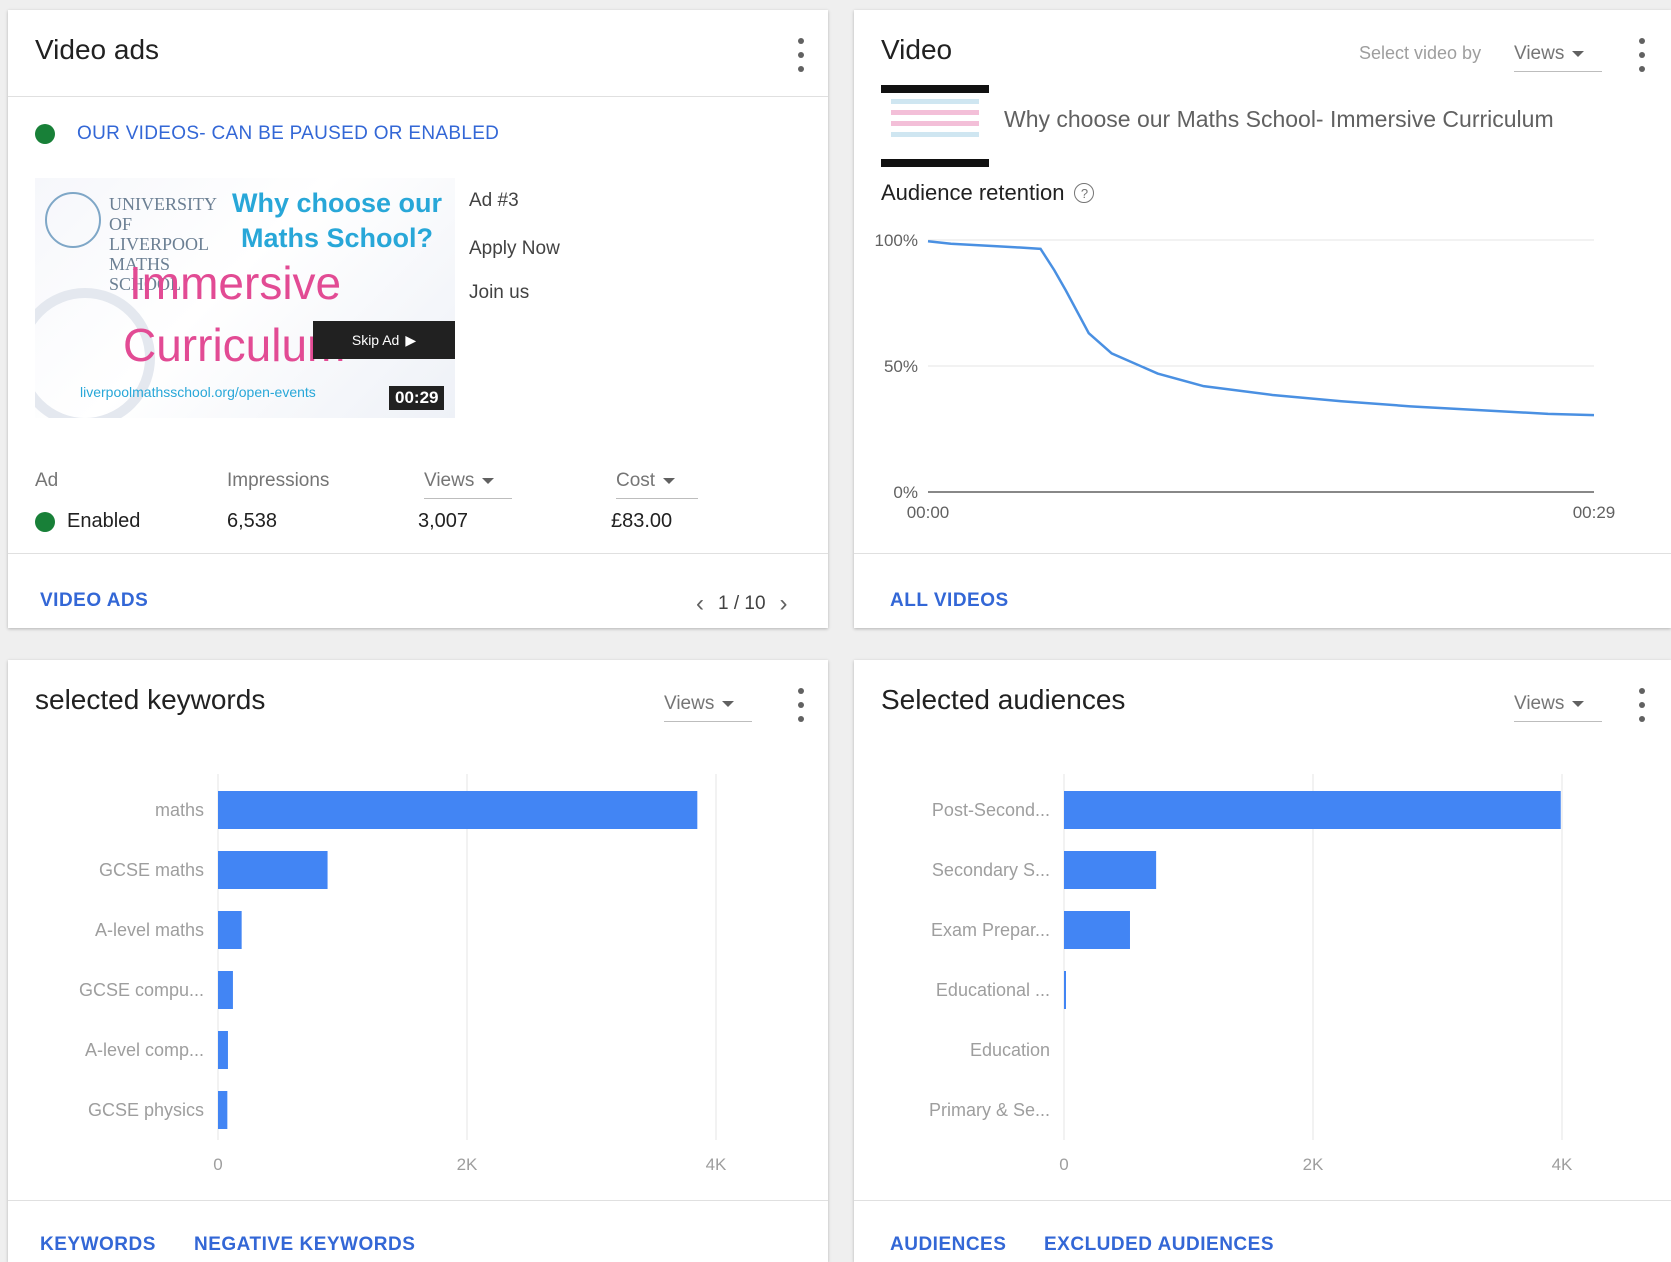 The image size is (1671, 1262). Describe the element at coordinates (494, 200) in the screenshot. I see `ad-headline: Ad #3` at that location.